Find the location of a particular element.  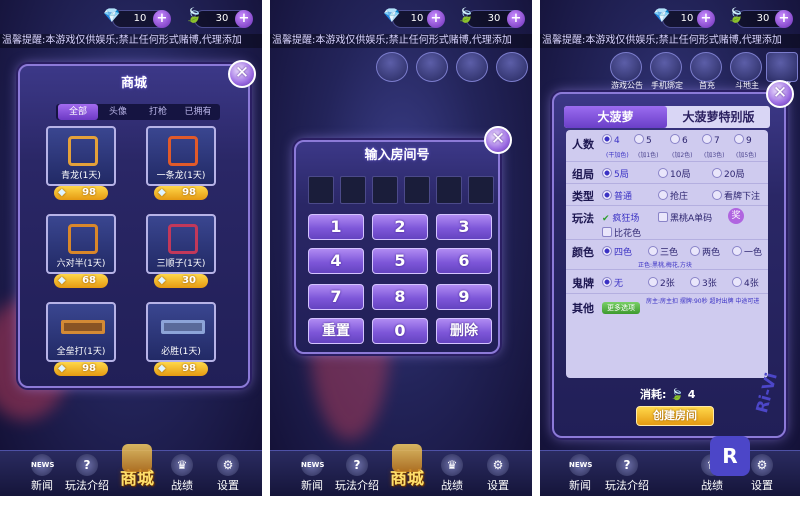

create-close-button: ✕ is located at coordinates (780, 94).